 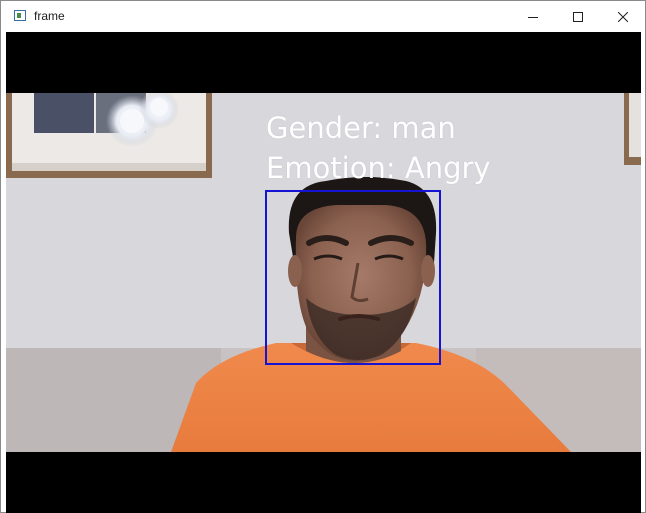 What do you see at coordinates (353, 277) in the screenshot?
I see `face-detection-box` at bounding box center [353, 277].